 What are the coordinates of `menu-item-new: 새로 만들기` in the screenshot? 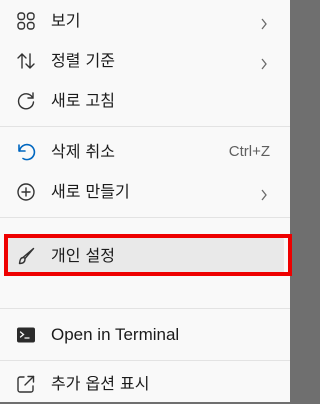 It's located at (145, 192).